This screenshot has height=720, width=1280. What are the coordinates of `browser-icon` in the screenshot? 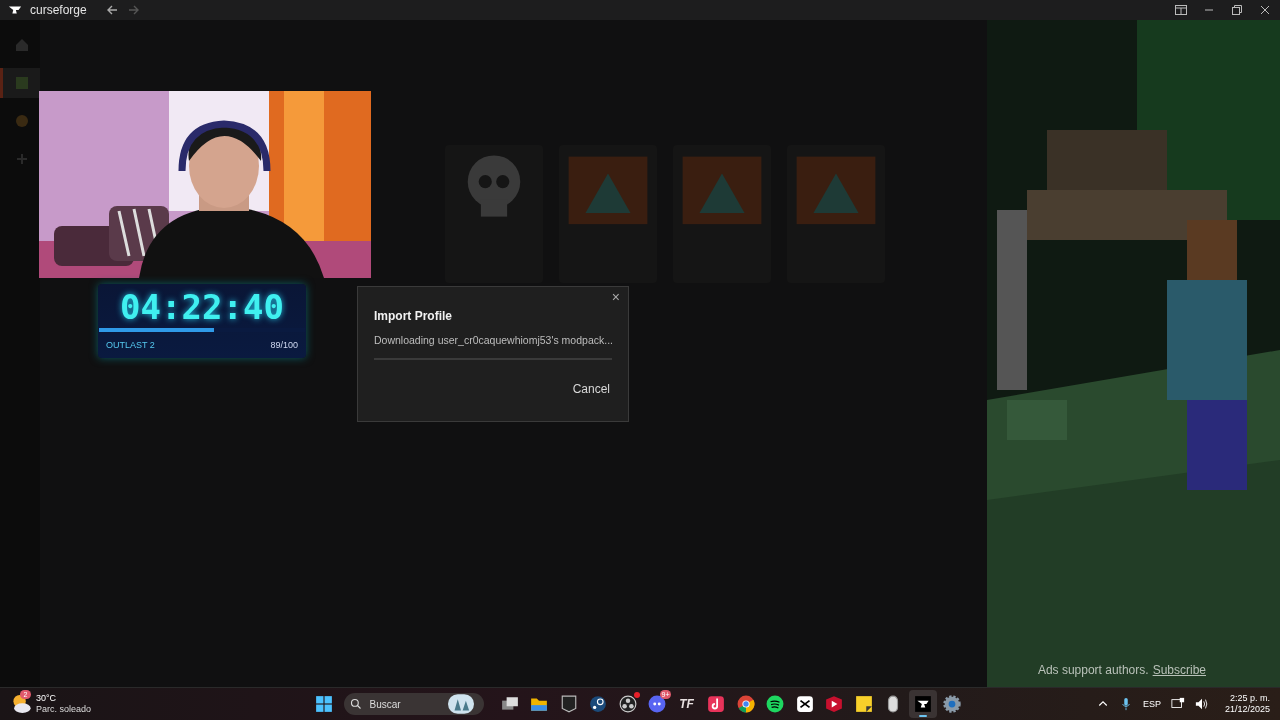 It's located at (745, 704).